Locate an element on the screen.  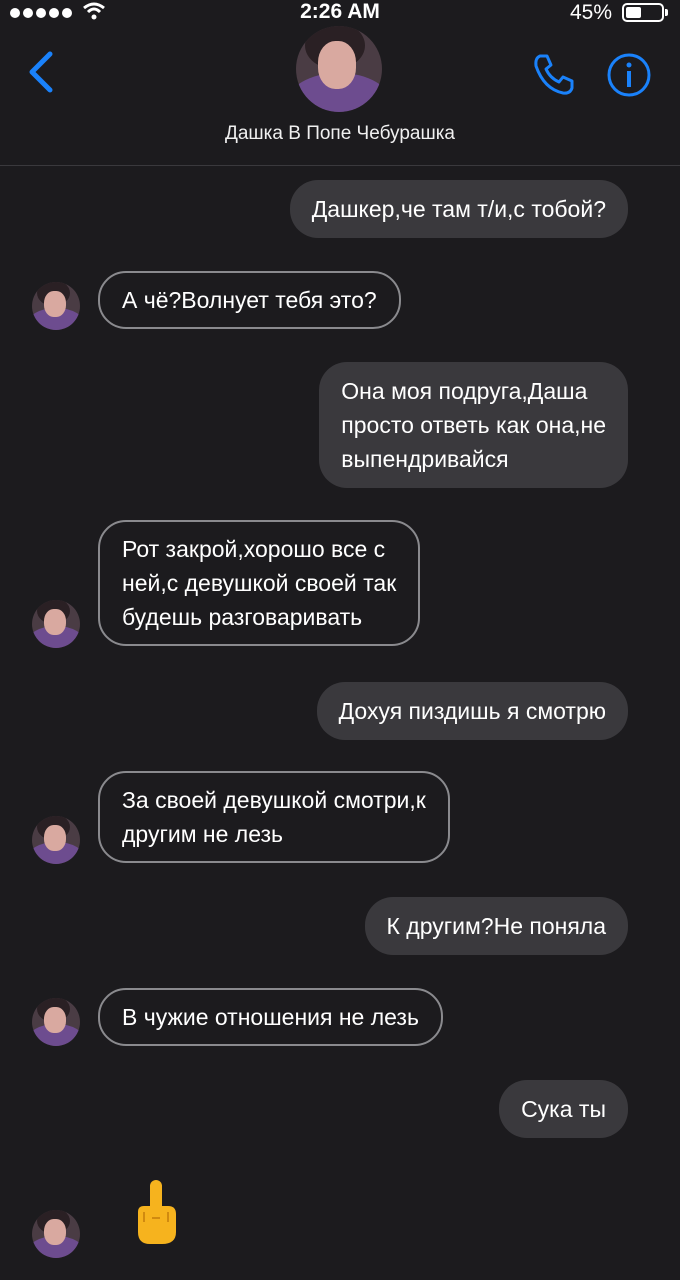
back-button is located at coordinates (42, 72).